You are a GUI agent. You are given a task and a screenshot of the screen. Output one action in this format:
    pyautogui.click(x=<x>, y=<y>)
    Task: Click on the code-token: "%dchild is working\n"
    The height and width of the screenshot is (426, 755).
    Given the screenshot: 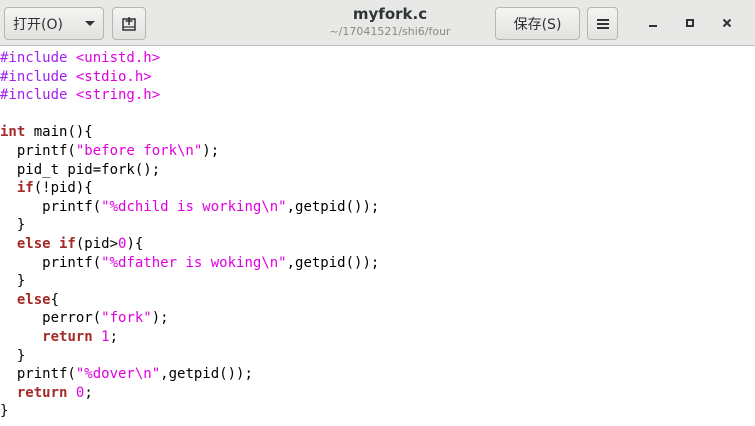 What is the action you would take?
    pyautogui.click(x=194, y=206)
    